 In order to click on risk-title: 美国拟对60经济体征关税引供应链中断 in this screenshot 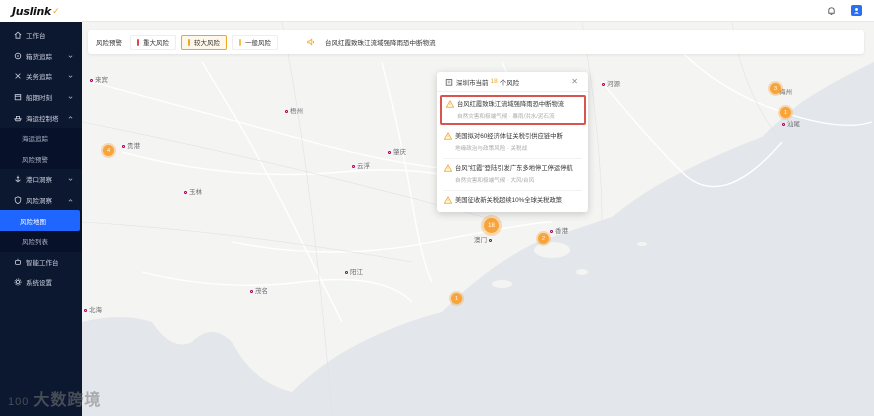, I will do `click(509, 136)`.